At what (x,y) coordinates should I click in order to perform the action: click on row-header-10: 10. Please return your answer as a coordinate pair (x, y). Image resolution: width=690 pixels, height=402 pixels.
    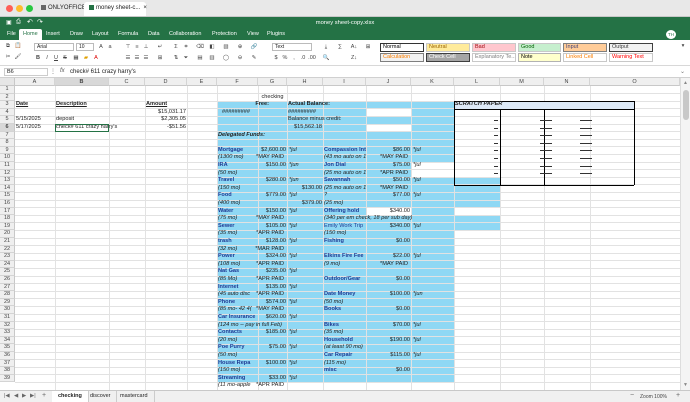
    Looking at the image, I should click on (7, 158).